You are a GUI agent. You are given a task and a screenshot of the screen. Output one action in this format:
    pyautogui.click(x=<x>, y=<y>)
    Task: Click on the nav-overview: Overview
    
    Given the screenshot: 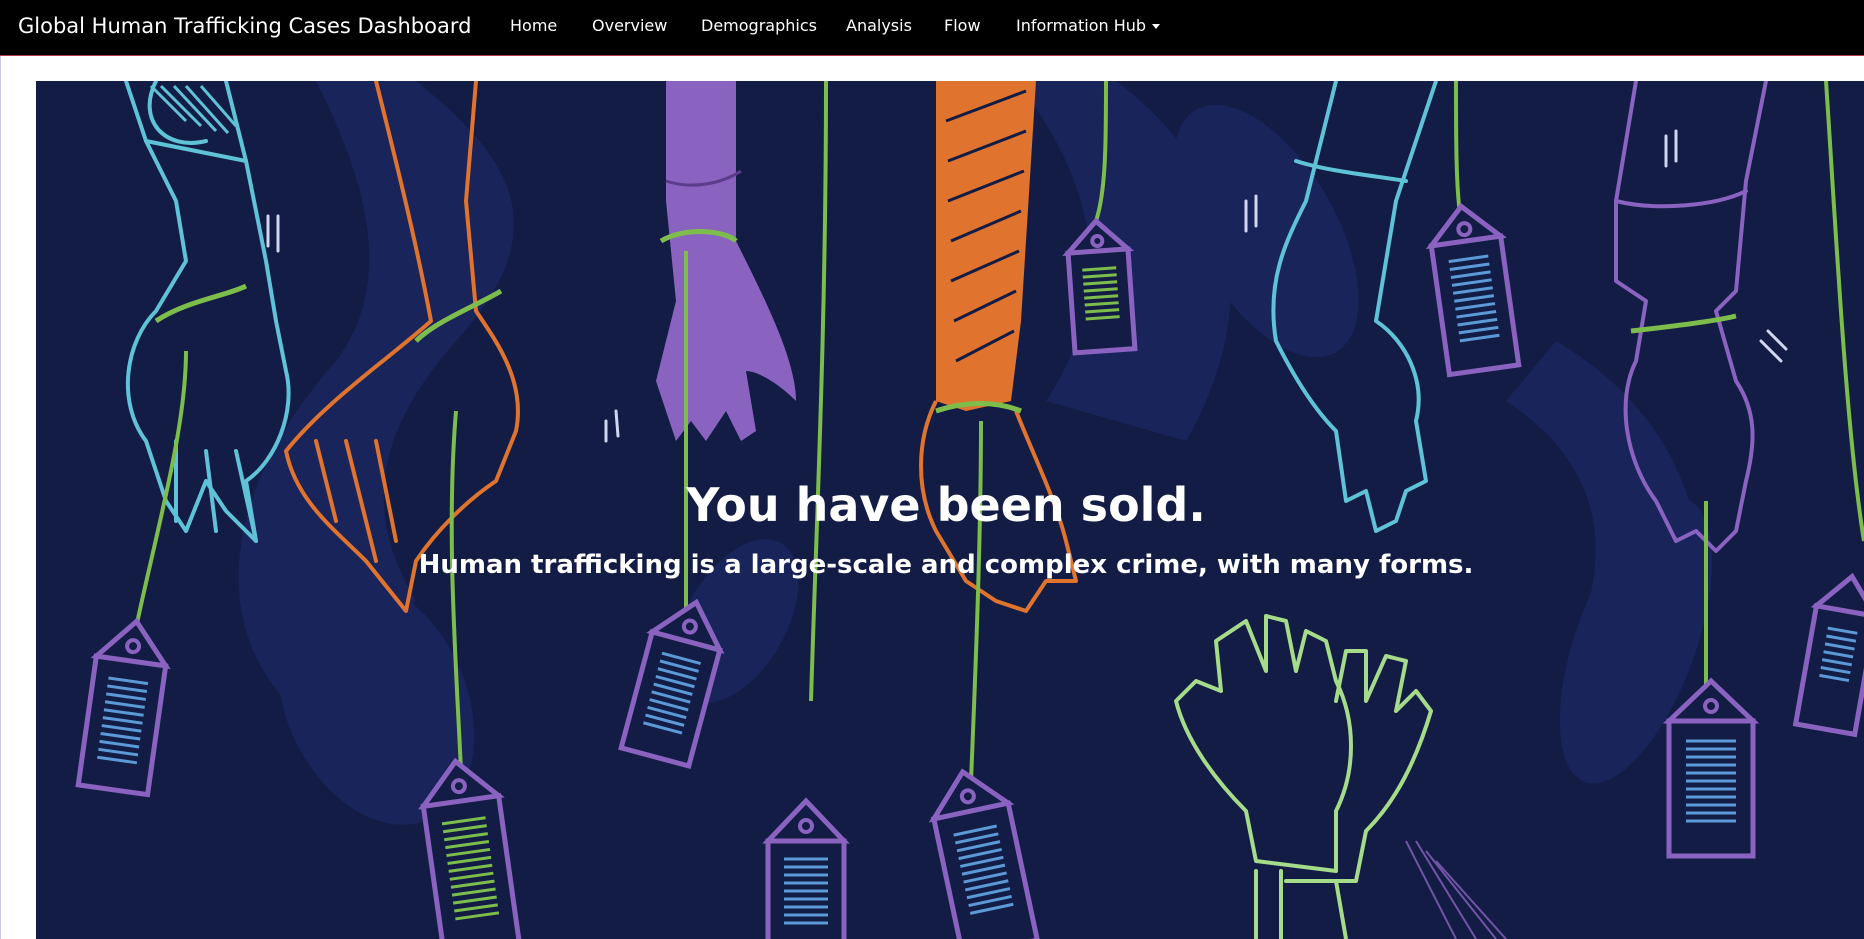 What is the action you would take?
    pyautogui.click(x=629, y=26)
    